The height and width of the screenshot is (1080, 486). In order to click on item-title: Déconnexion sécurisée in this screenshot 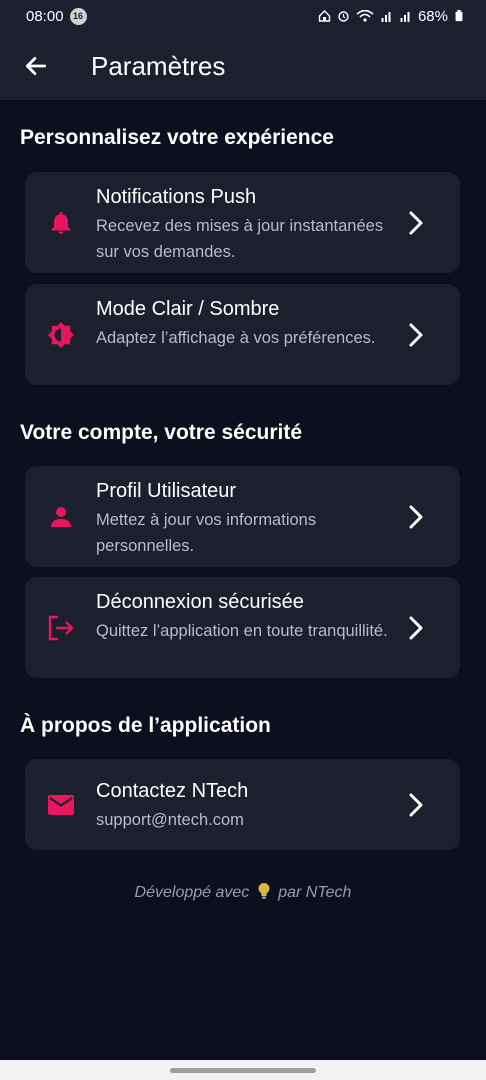, I will do `click(200, 602)`.